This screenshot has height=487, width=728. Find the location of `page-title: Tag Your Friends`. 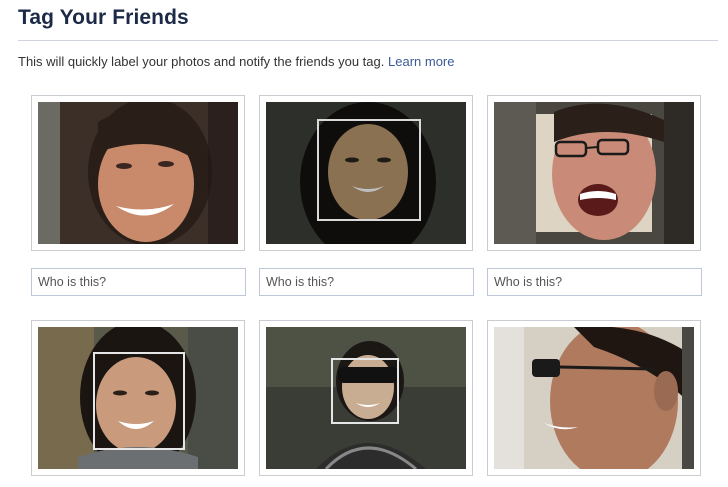

page-title: Tag Your Friends is located at coordinates (103, 17).